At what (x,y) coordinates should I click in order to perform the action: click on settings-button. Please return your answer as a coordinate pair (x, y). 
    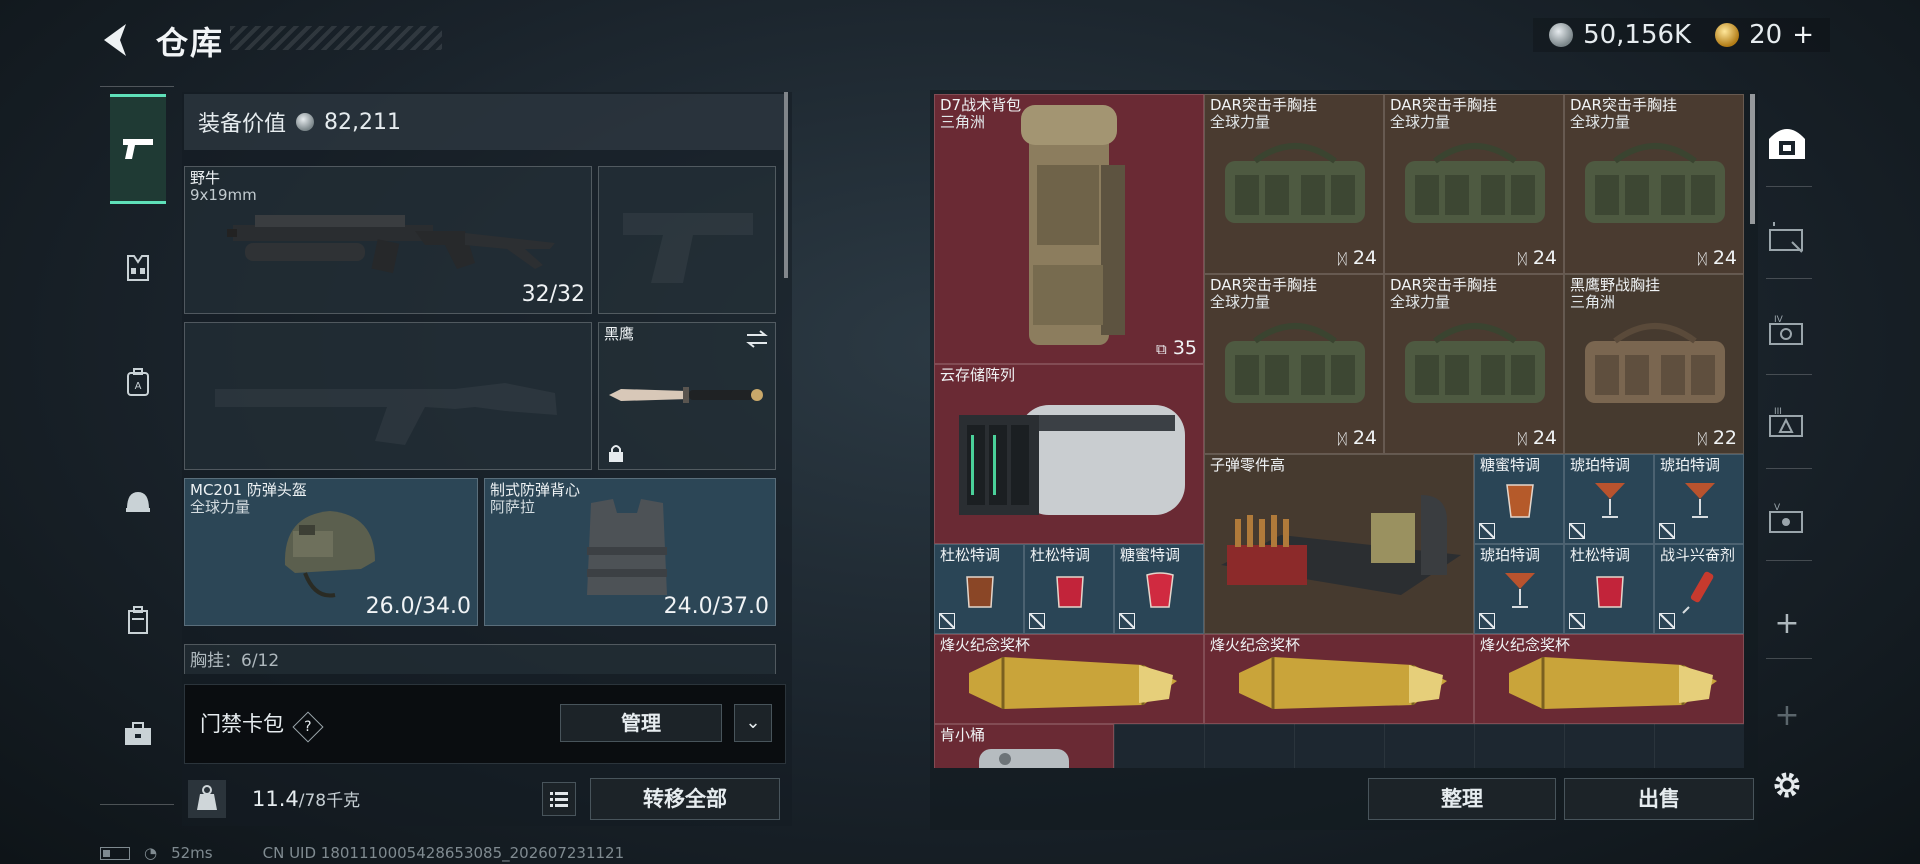
    Looking at the image, I should click on (1787, 785).